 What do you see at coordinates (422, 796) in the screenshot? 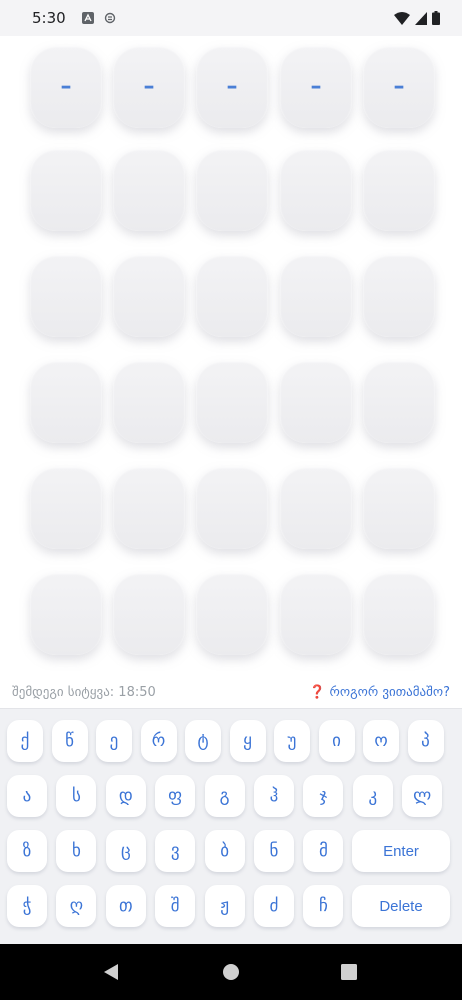
I see `letter-key: ლ` at bounding box center [422, 796].